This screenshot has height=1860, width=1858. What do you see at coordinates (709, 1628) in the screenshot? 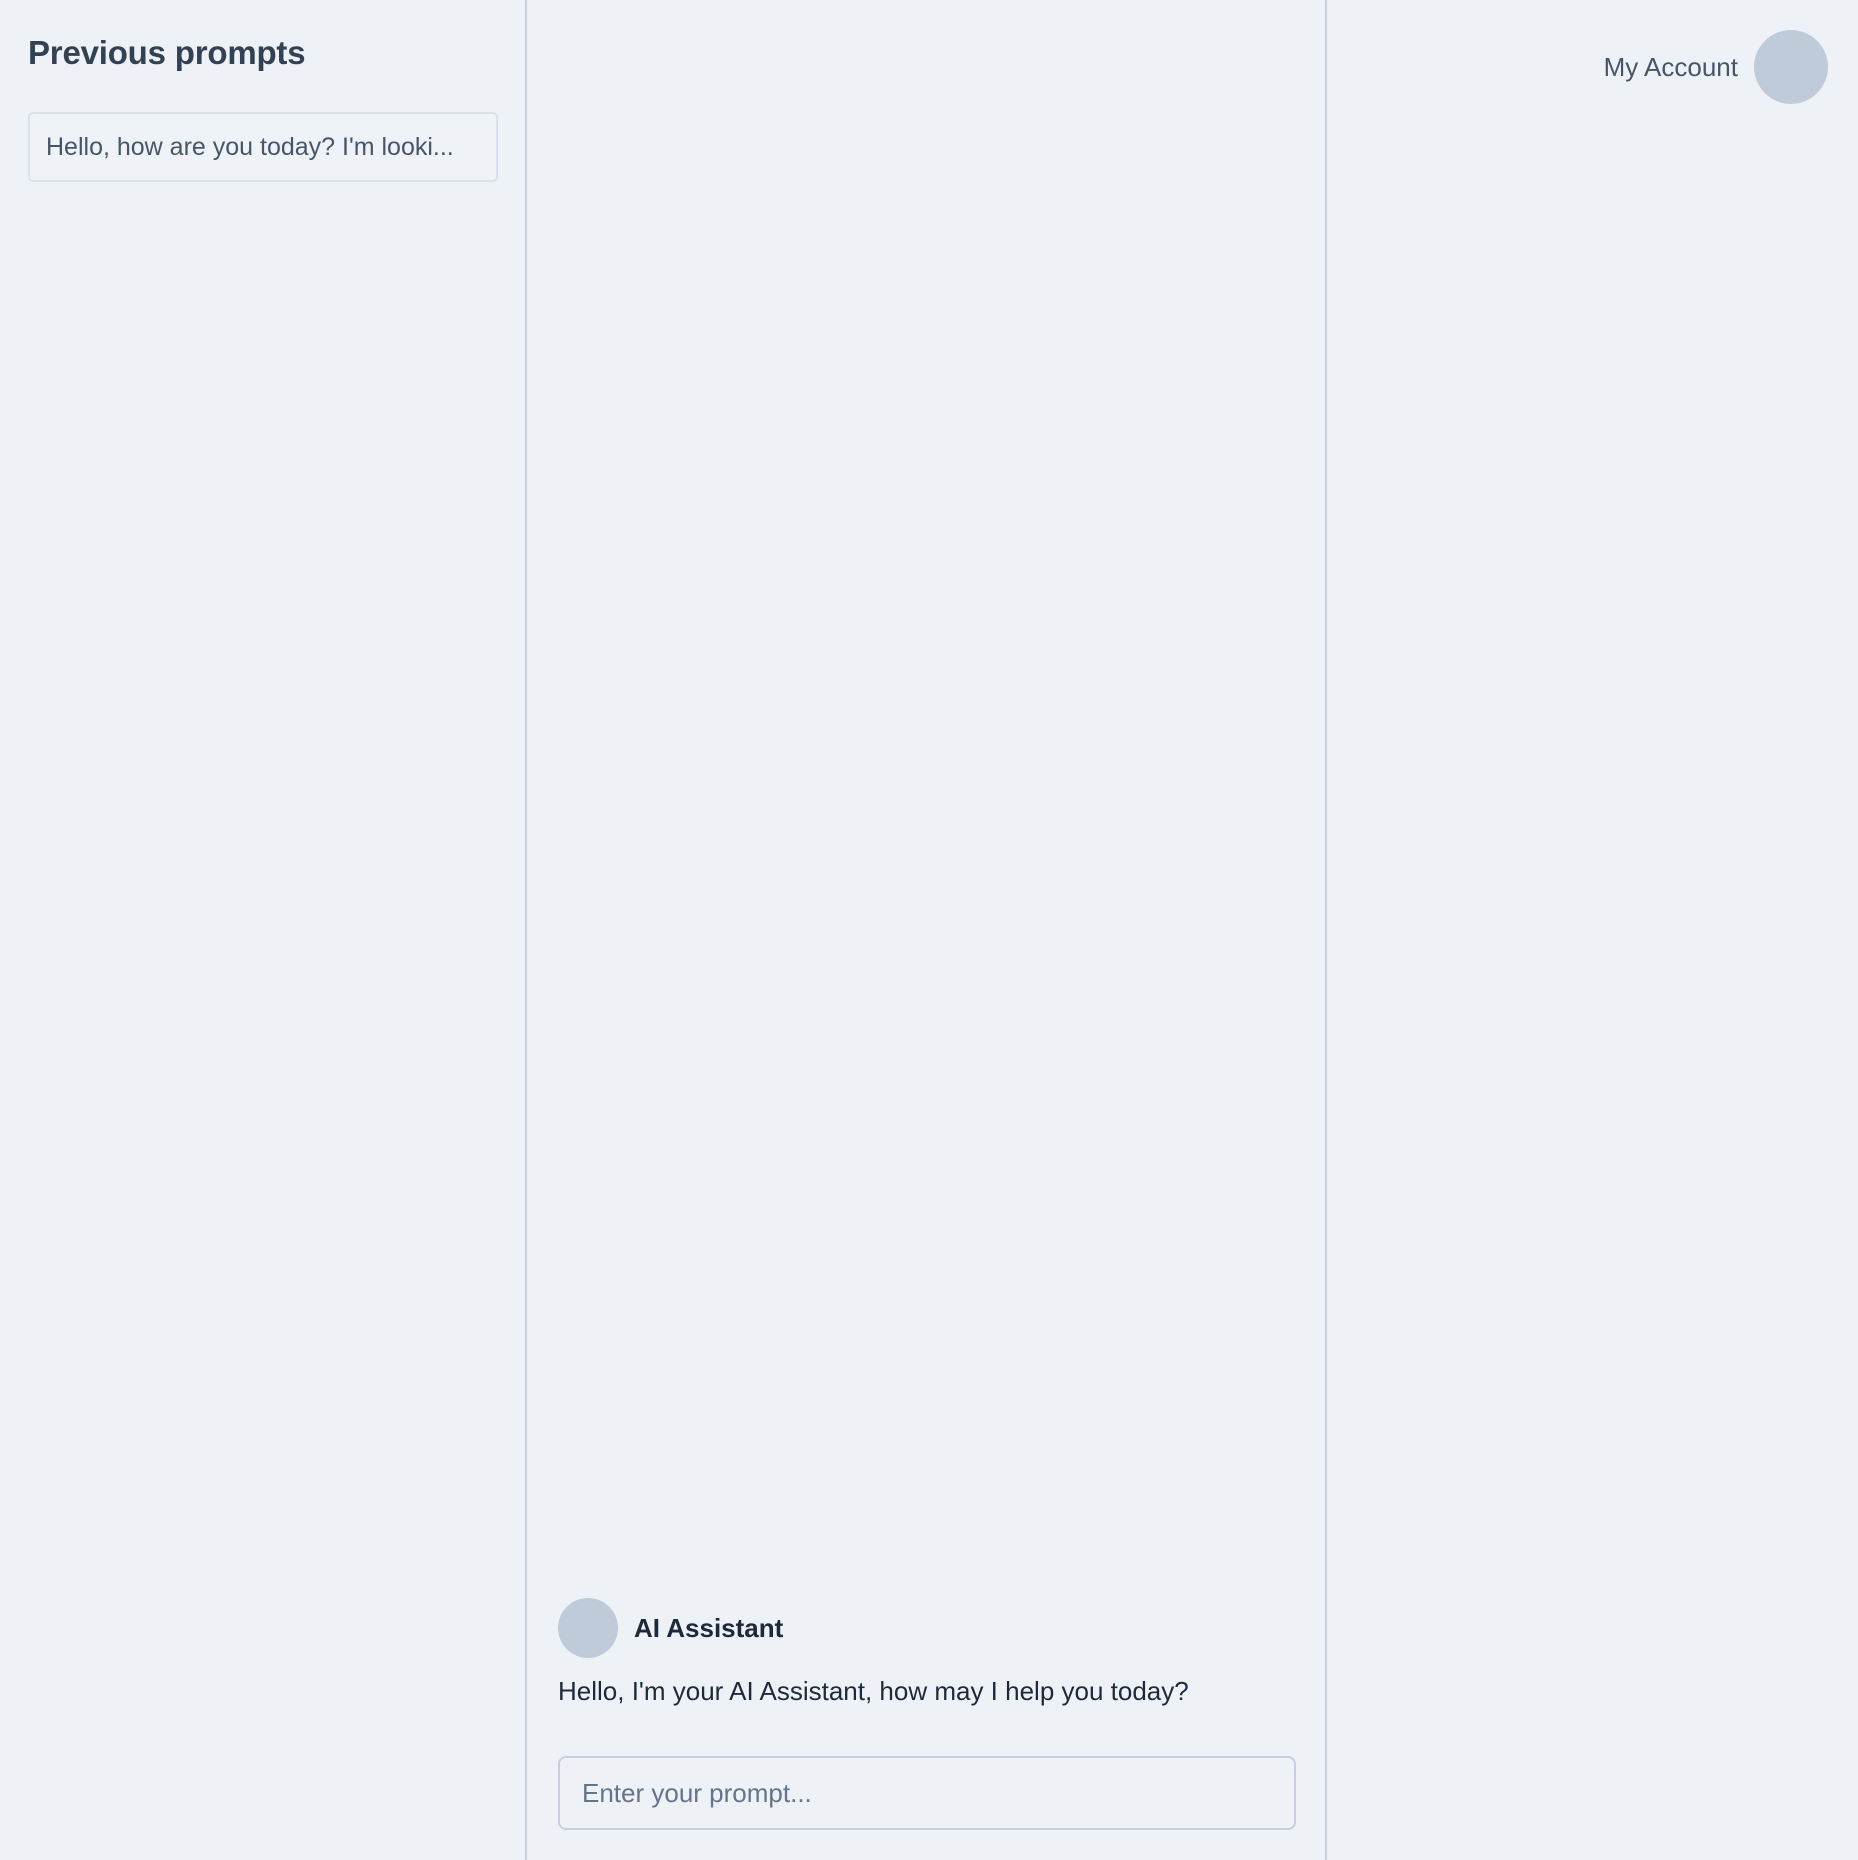
I see `assistant-name: AI Assistant` at bounding box center [709, 1628].